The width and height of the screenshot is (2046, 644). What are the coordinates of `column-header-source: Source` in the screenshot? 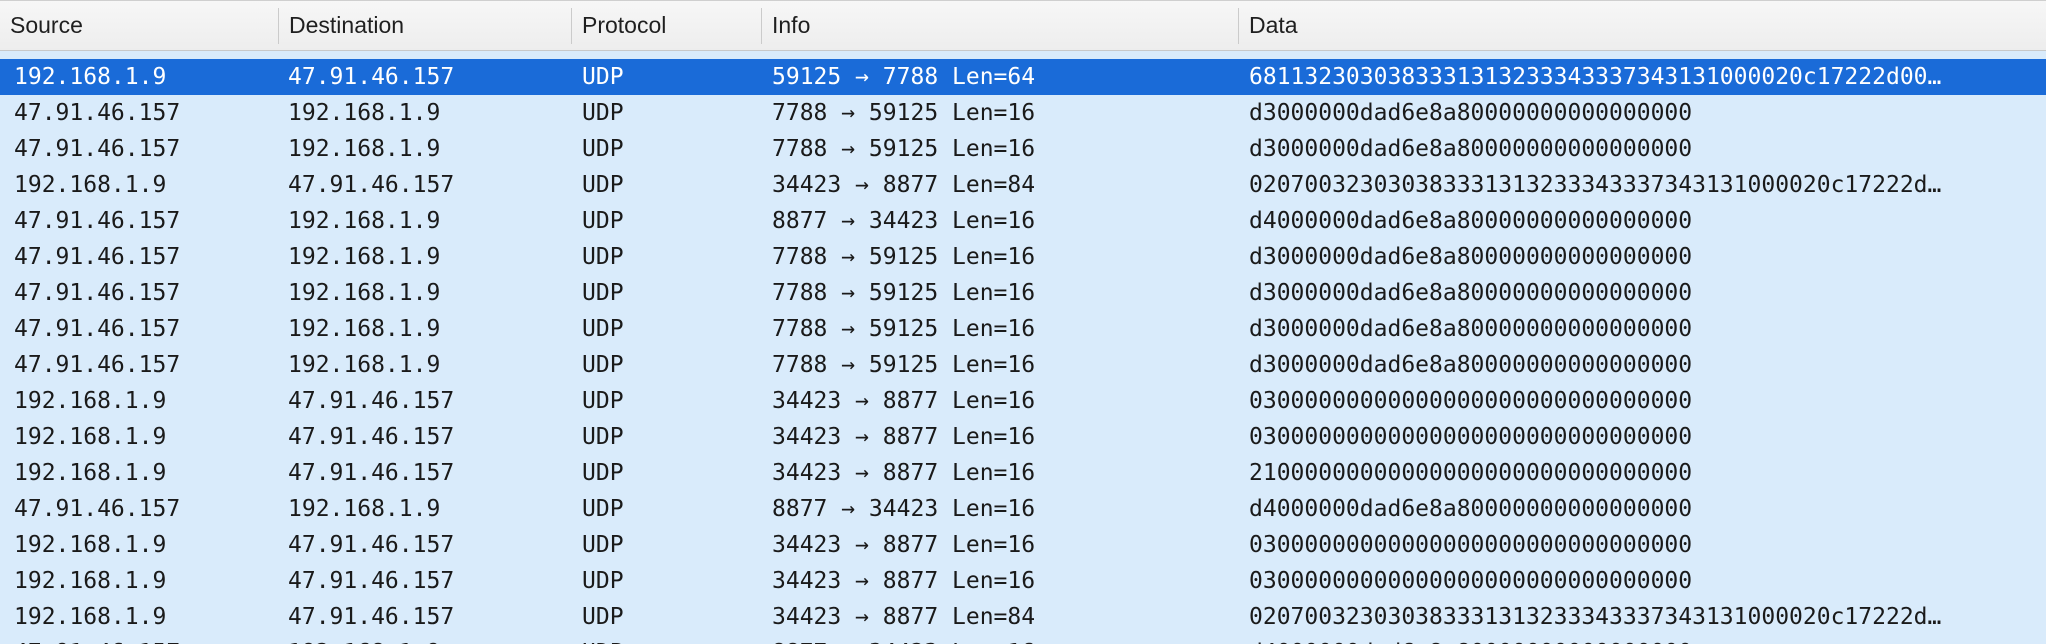 It's located at (139, 25).